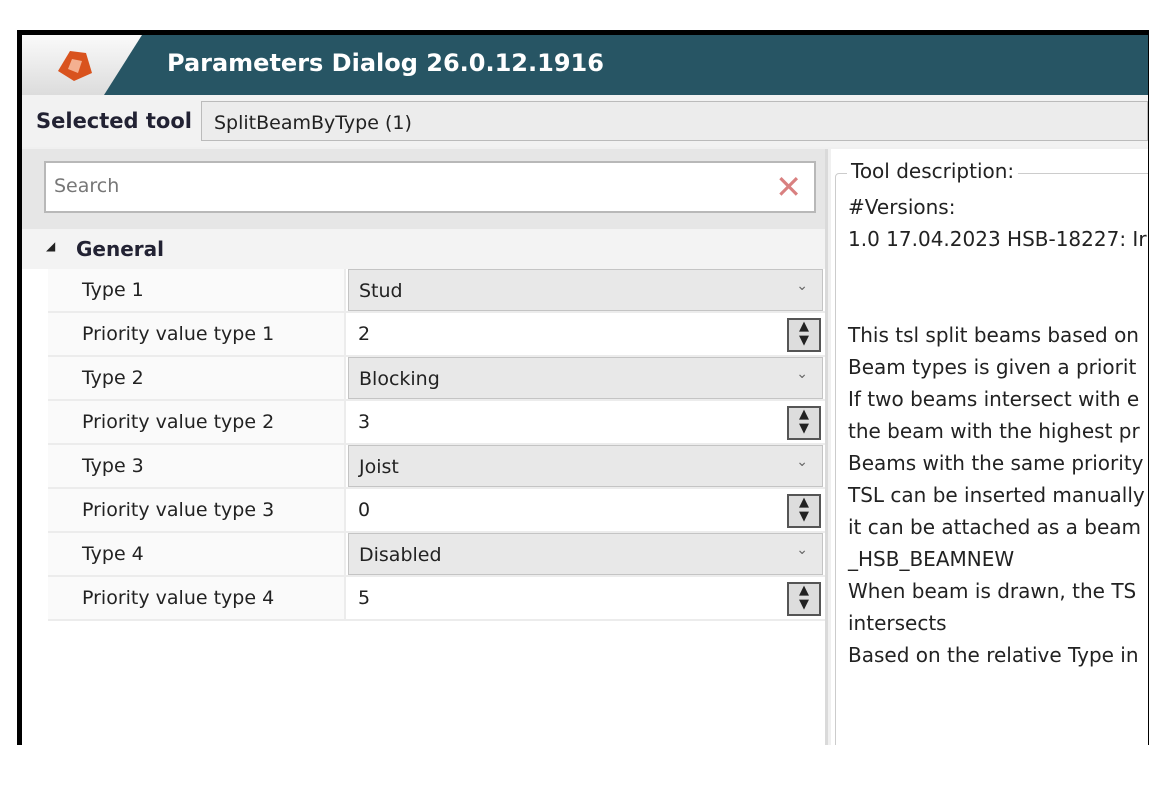 This screenshot has height=792, width=1166. I want to click on property-number-input: 0 ▲ ▼, so click(585, 510).